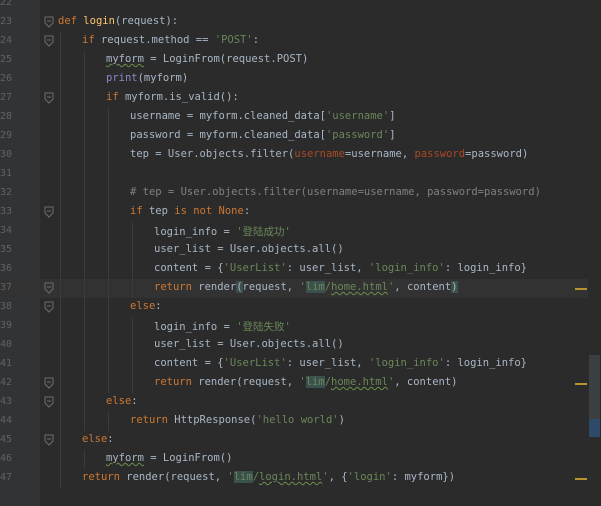 The width and height of the screenshot is (601, 506). I want to click on line-number: 25, so click(6, 59).